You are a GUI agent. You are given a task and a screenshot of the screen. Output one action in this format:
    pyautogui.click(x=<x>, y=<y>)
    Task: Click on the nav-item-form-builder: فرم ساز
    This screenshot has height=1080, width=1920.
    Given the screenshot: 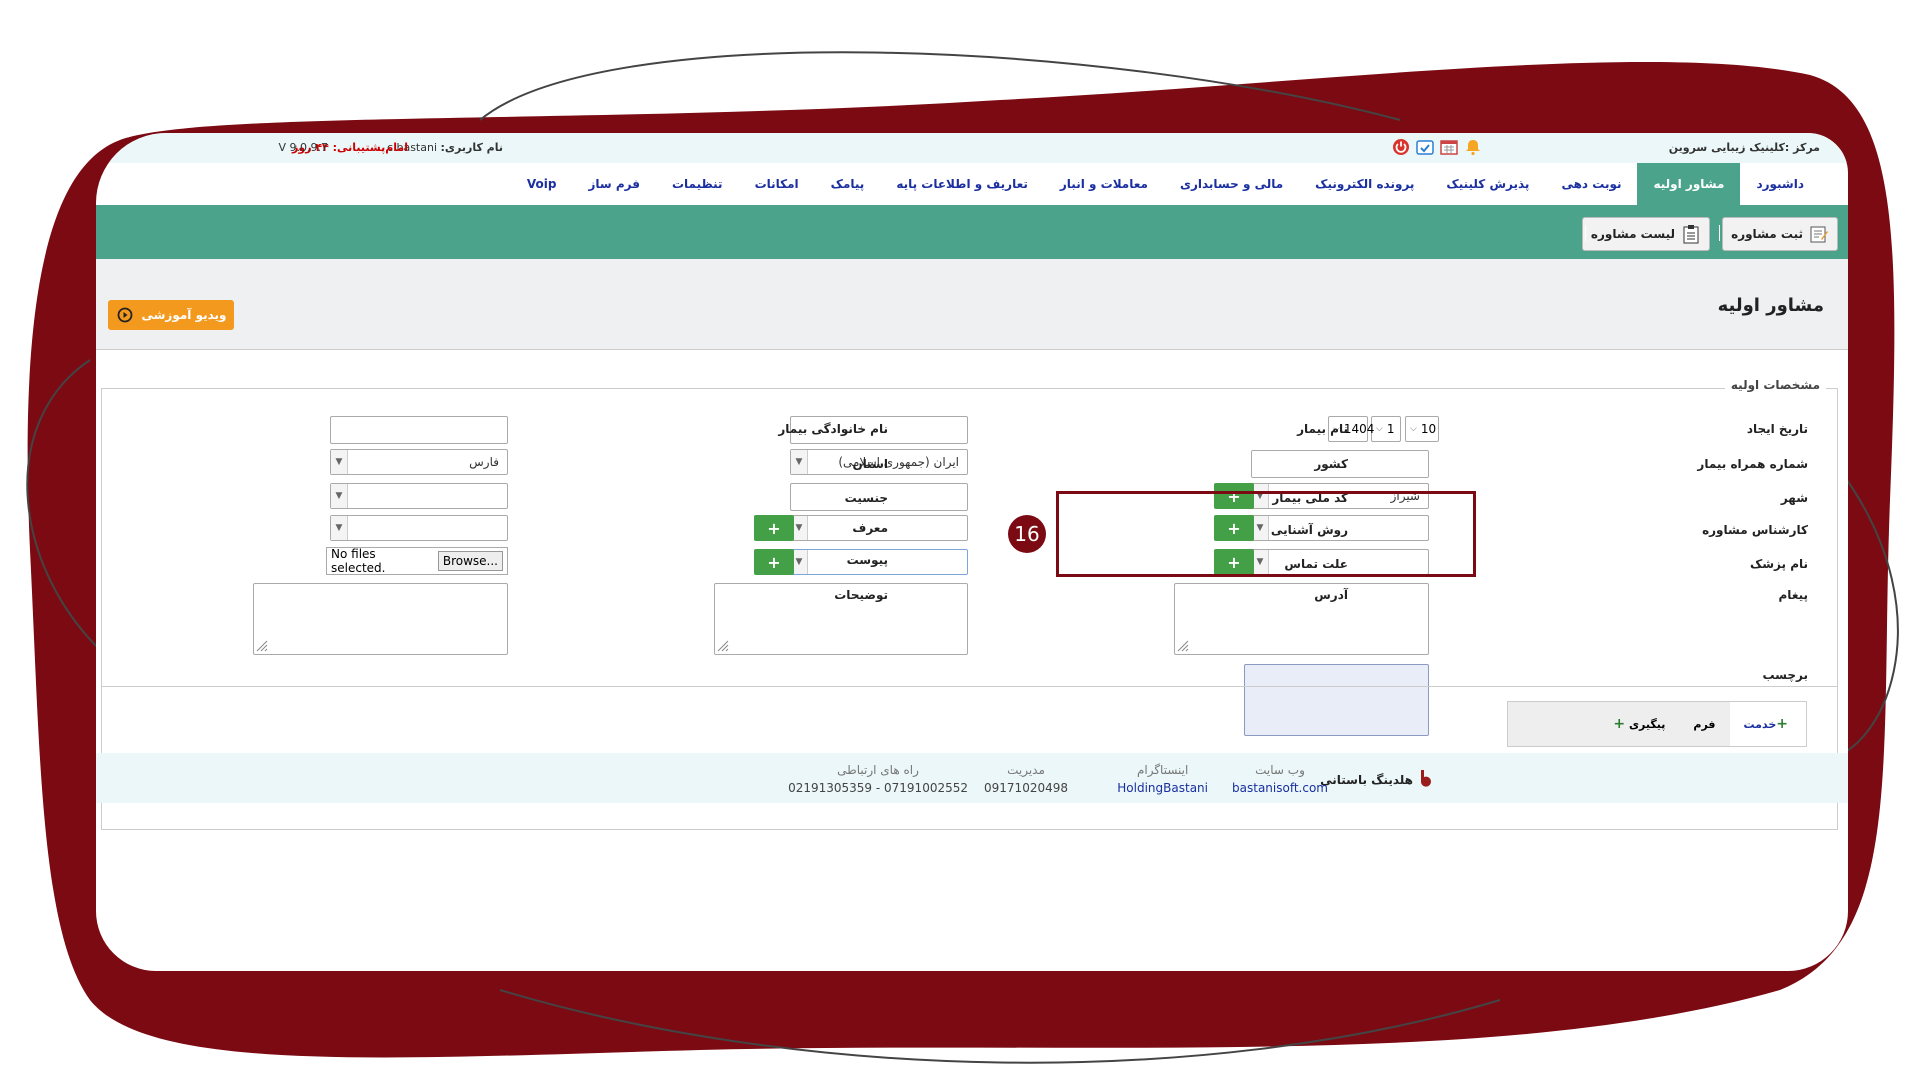 What is the action you would take?
    pyautogui.click(x=614, y=184)
    